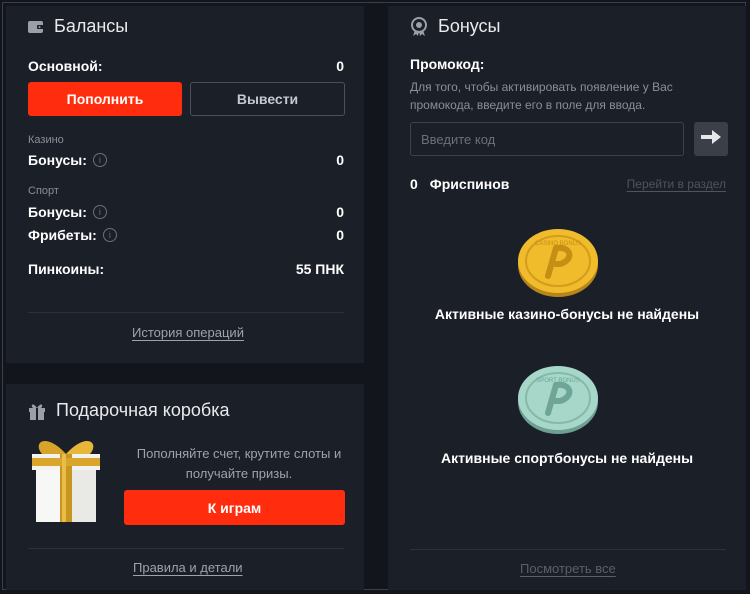 This screenshot has height=594, width=750. I want to click on freebets-row: Фрибеты: i 0, so click(186, 235).